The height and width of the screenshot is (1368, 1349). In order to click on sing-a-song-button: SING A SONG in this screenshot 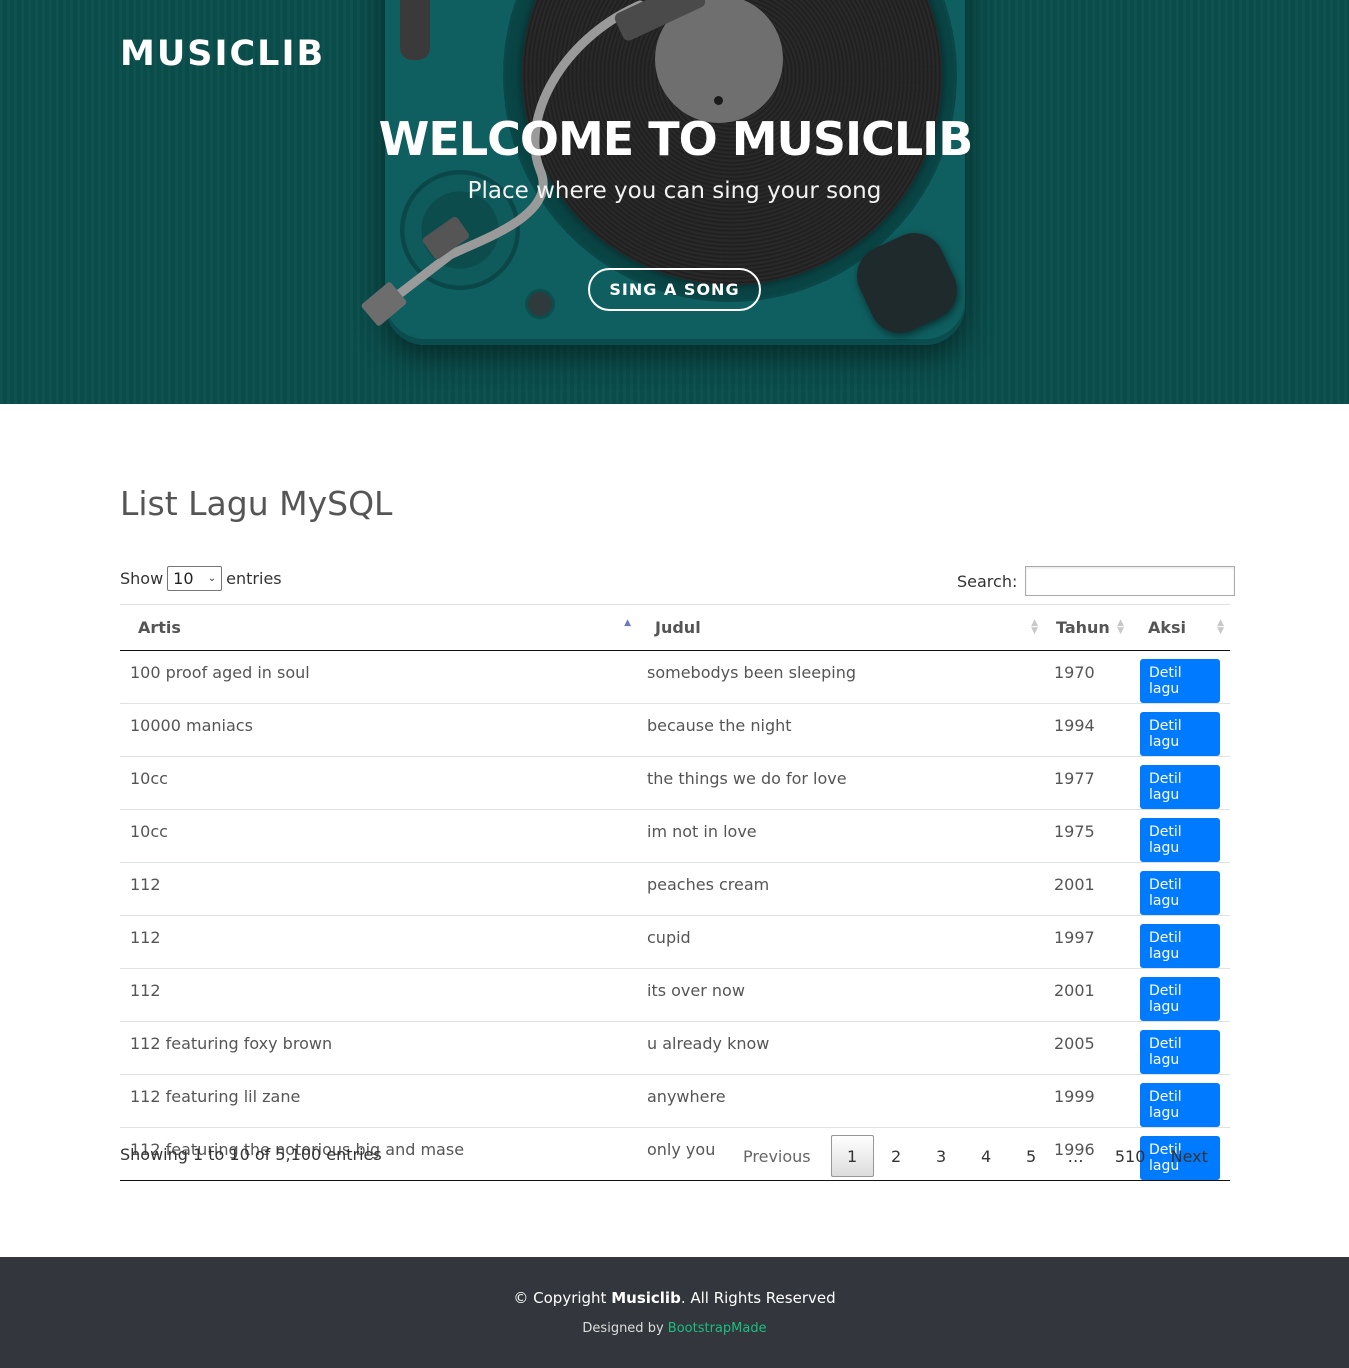, I will do `click(674, 289)`.